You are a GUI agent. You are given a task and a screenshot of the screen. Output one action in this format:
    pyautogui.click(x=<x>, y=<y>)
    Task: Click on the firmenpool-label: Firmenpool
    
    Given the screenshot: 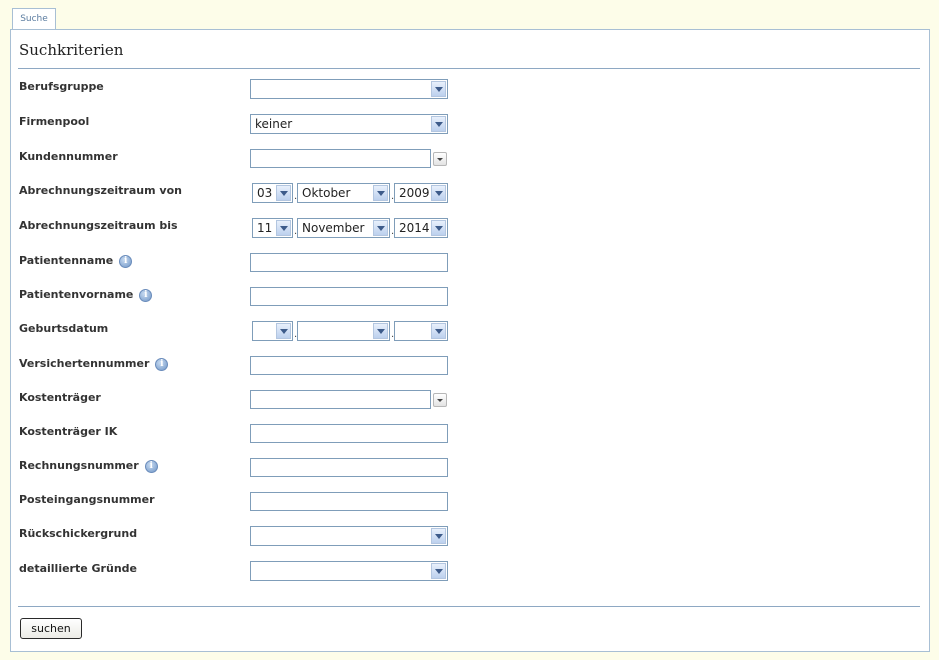 What is the action you would take?
    pyautogui.click(x=54, y=121)
    